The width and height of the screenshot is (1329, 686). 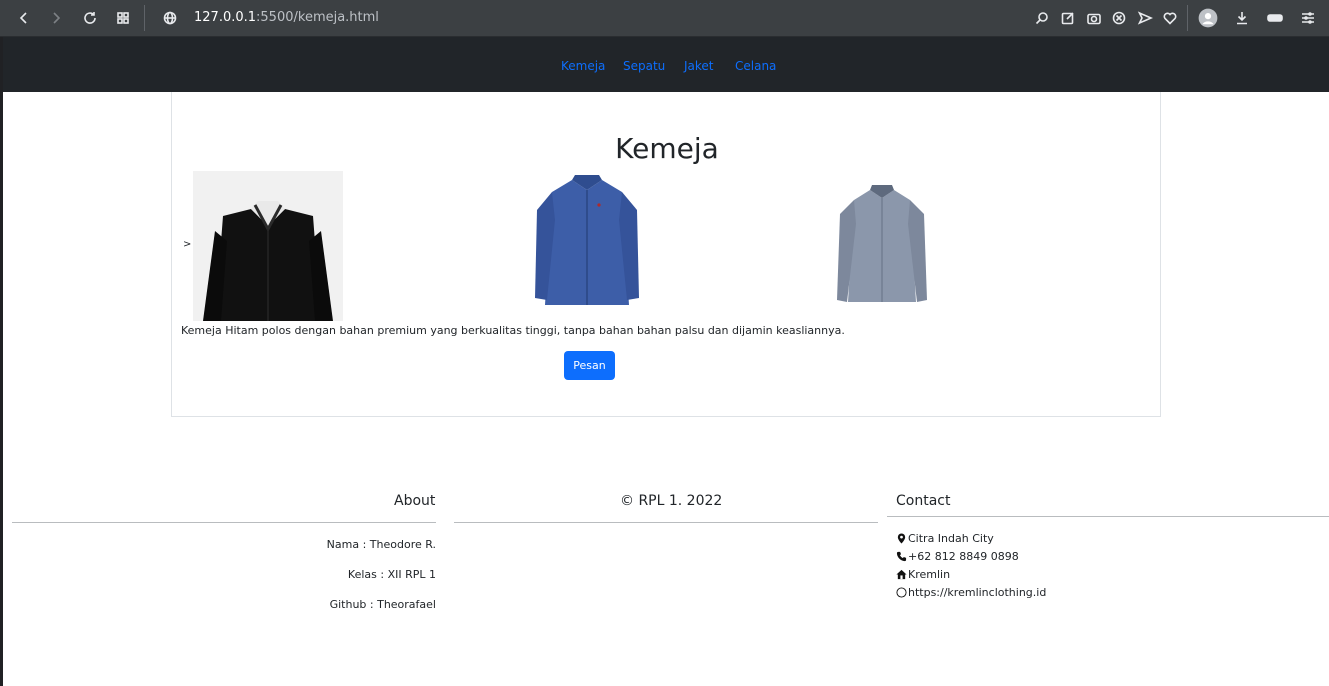 I want to click on location-pin-icon, so click(x=901, y=538).